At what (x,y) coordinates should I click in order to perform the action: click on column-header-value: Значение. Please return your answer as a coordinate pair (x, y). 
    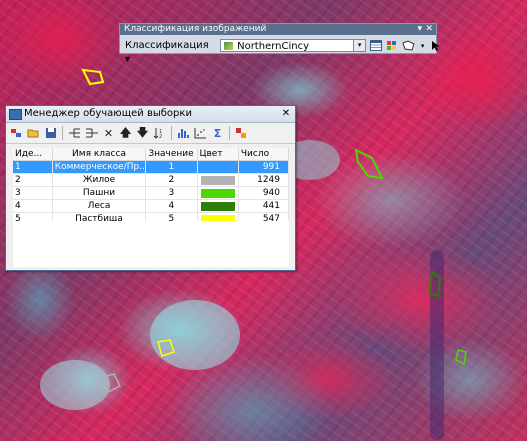
    Looking at the image, I should click on (171, 154).